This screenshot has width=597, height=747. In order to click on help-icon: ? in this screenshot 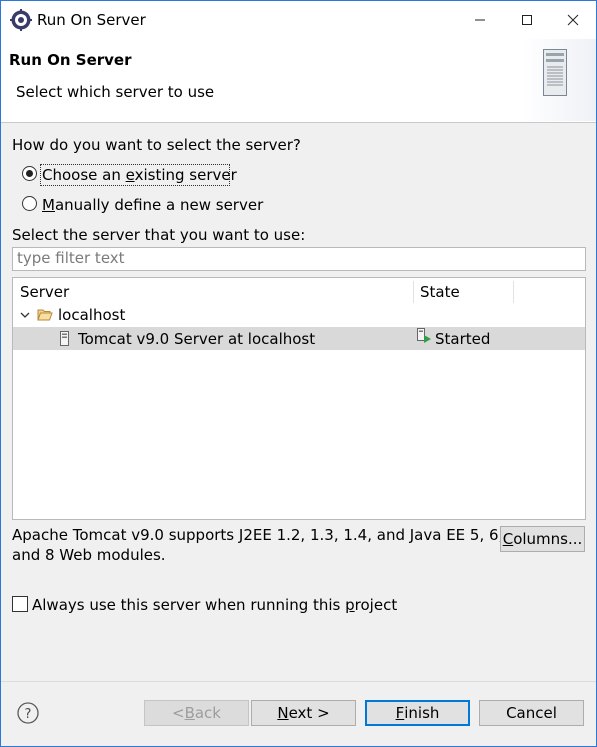, I will do `click(28, 713)`.